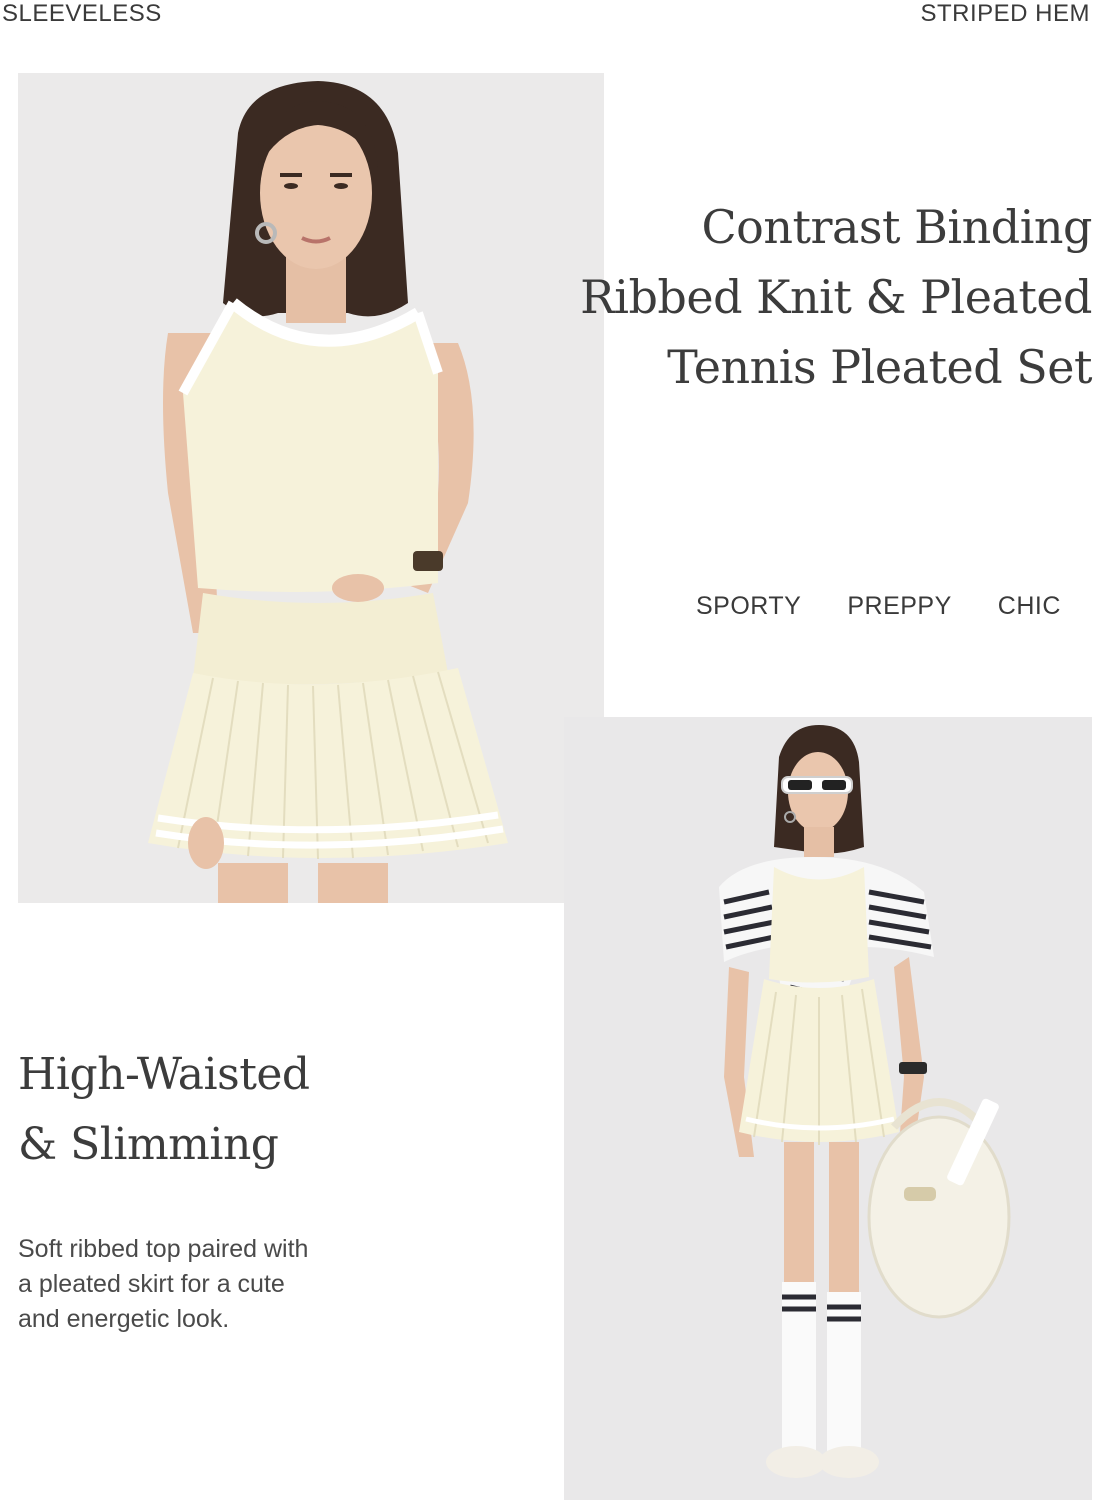  Describe the element at coordinates (899, 606) in the screenshot. I see `tag-preppy: PREPPY` at that location.